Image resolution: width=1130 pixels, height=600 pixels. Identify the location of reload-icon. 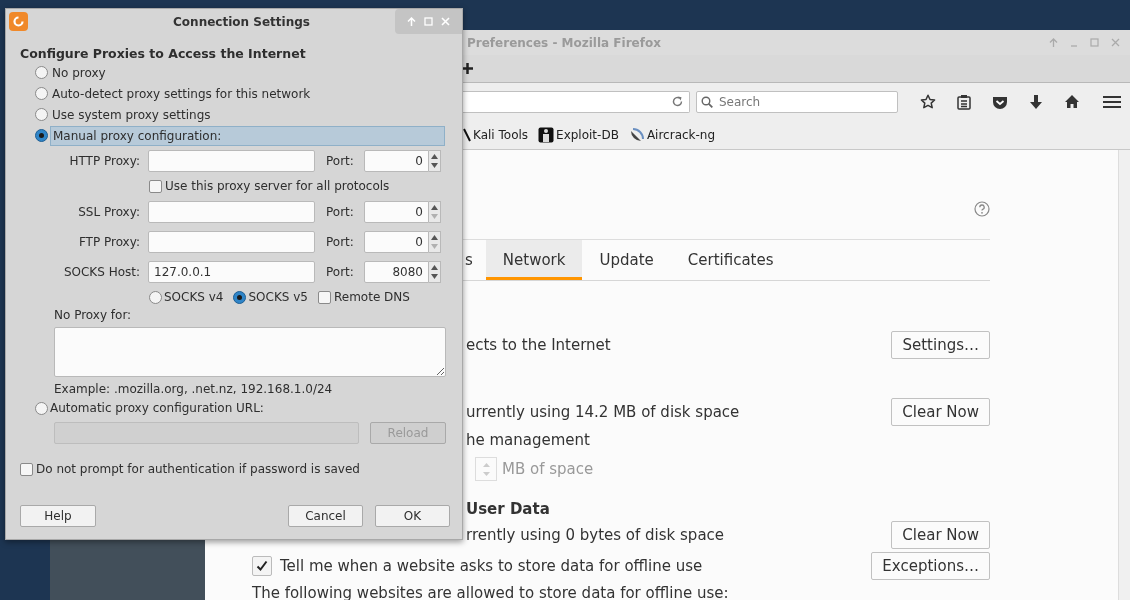
(677, 101).